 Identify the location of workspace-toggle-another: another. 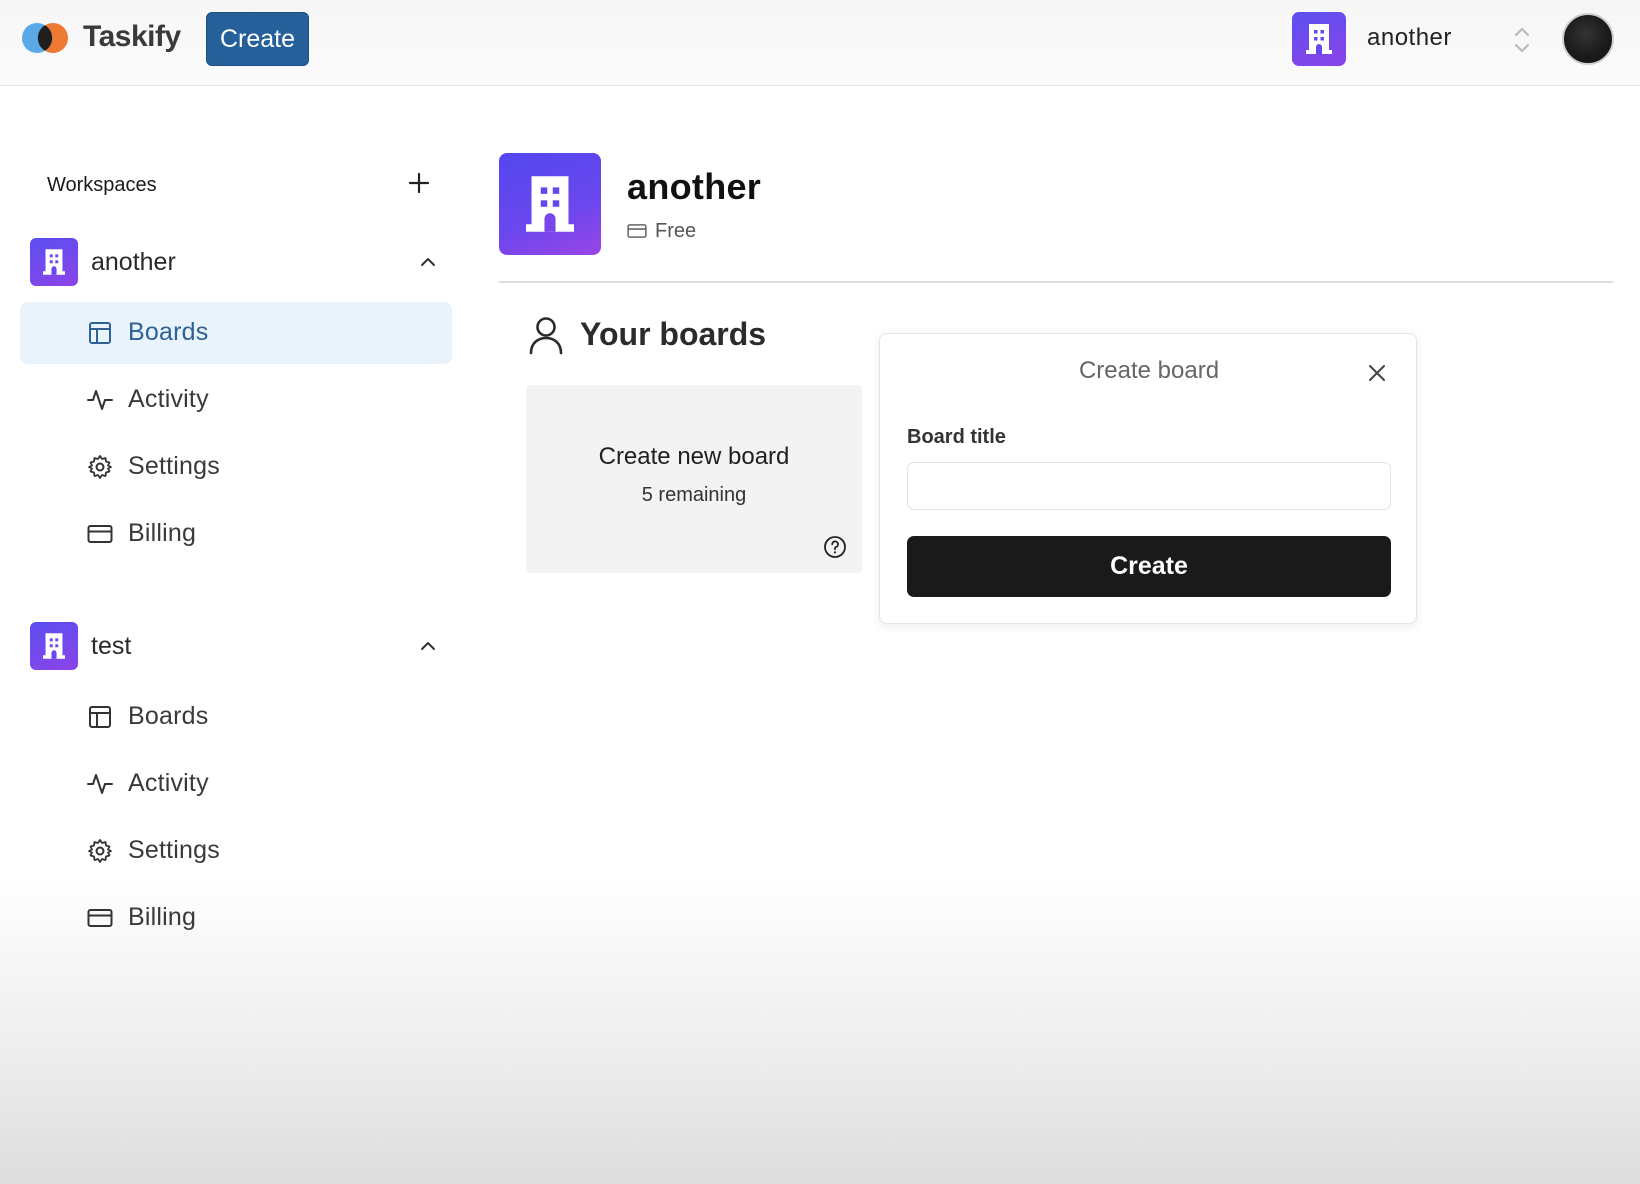
(240, 262).